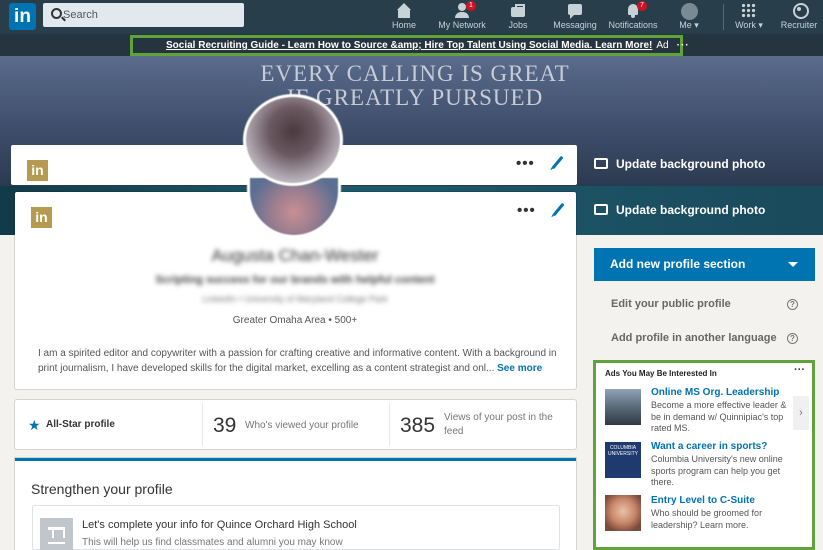 This screenshot has width=823, height=550. I want to click on nav-jobs: Jobs, so click(518, 17).